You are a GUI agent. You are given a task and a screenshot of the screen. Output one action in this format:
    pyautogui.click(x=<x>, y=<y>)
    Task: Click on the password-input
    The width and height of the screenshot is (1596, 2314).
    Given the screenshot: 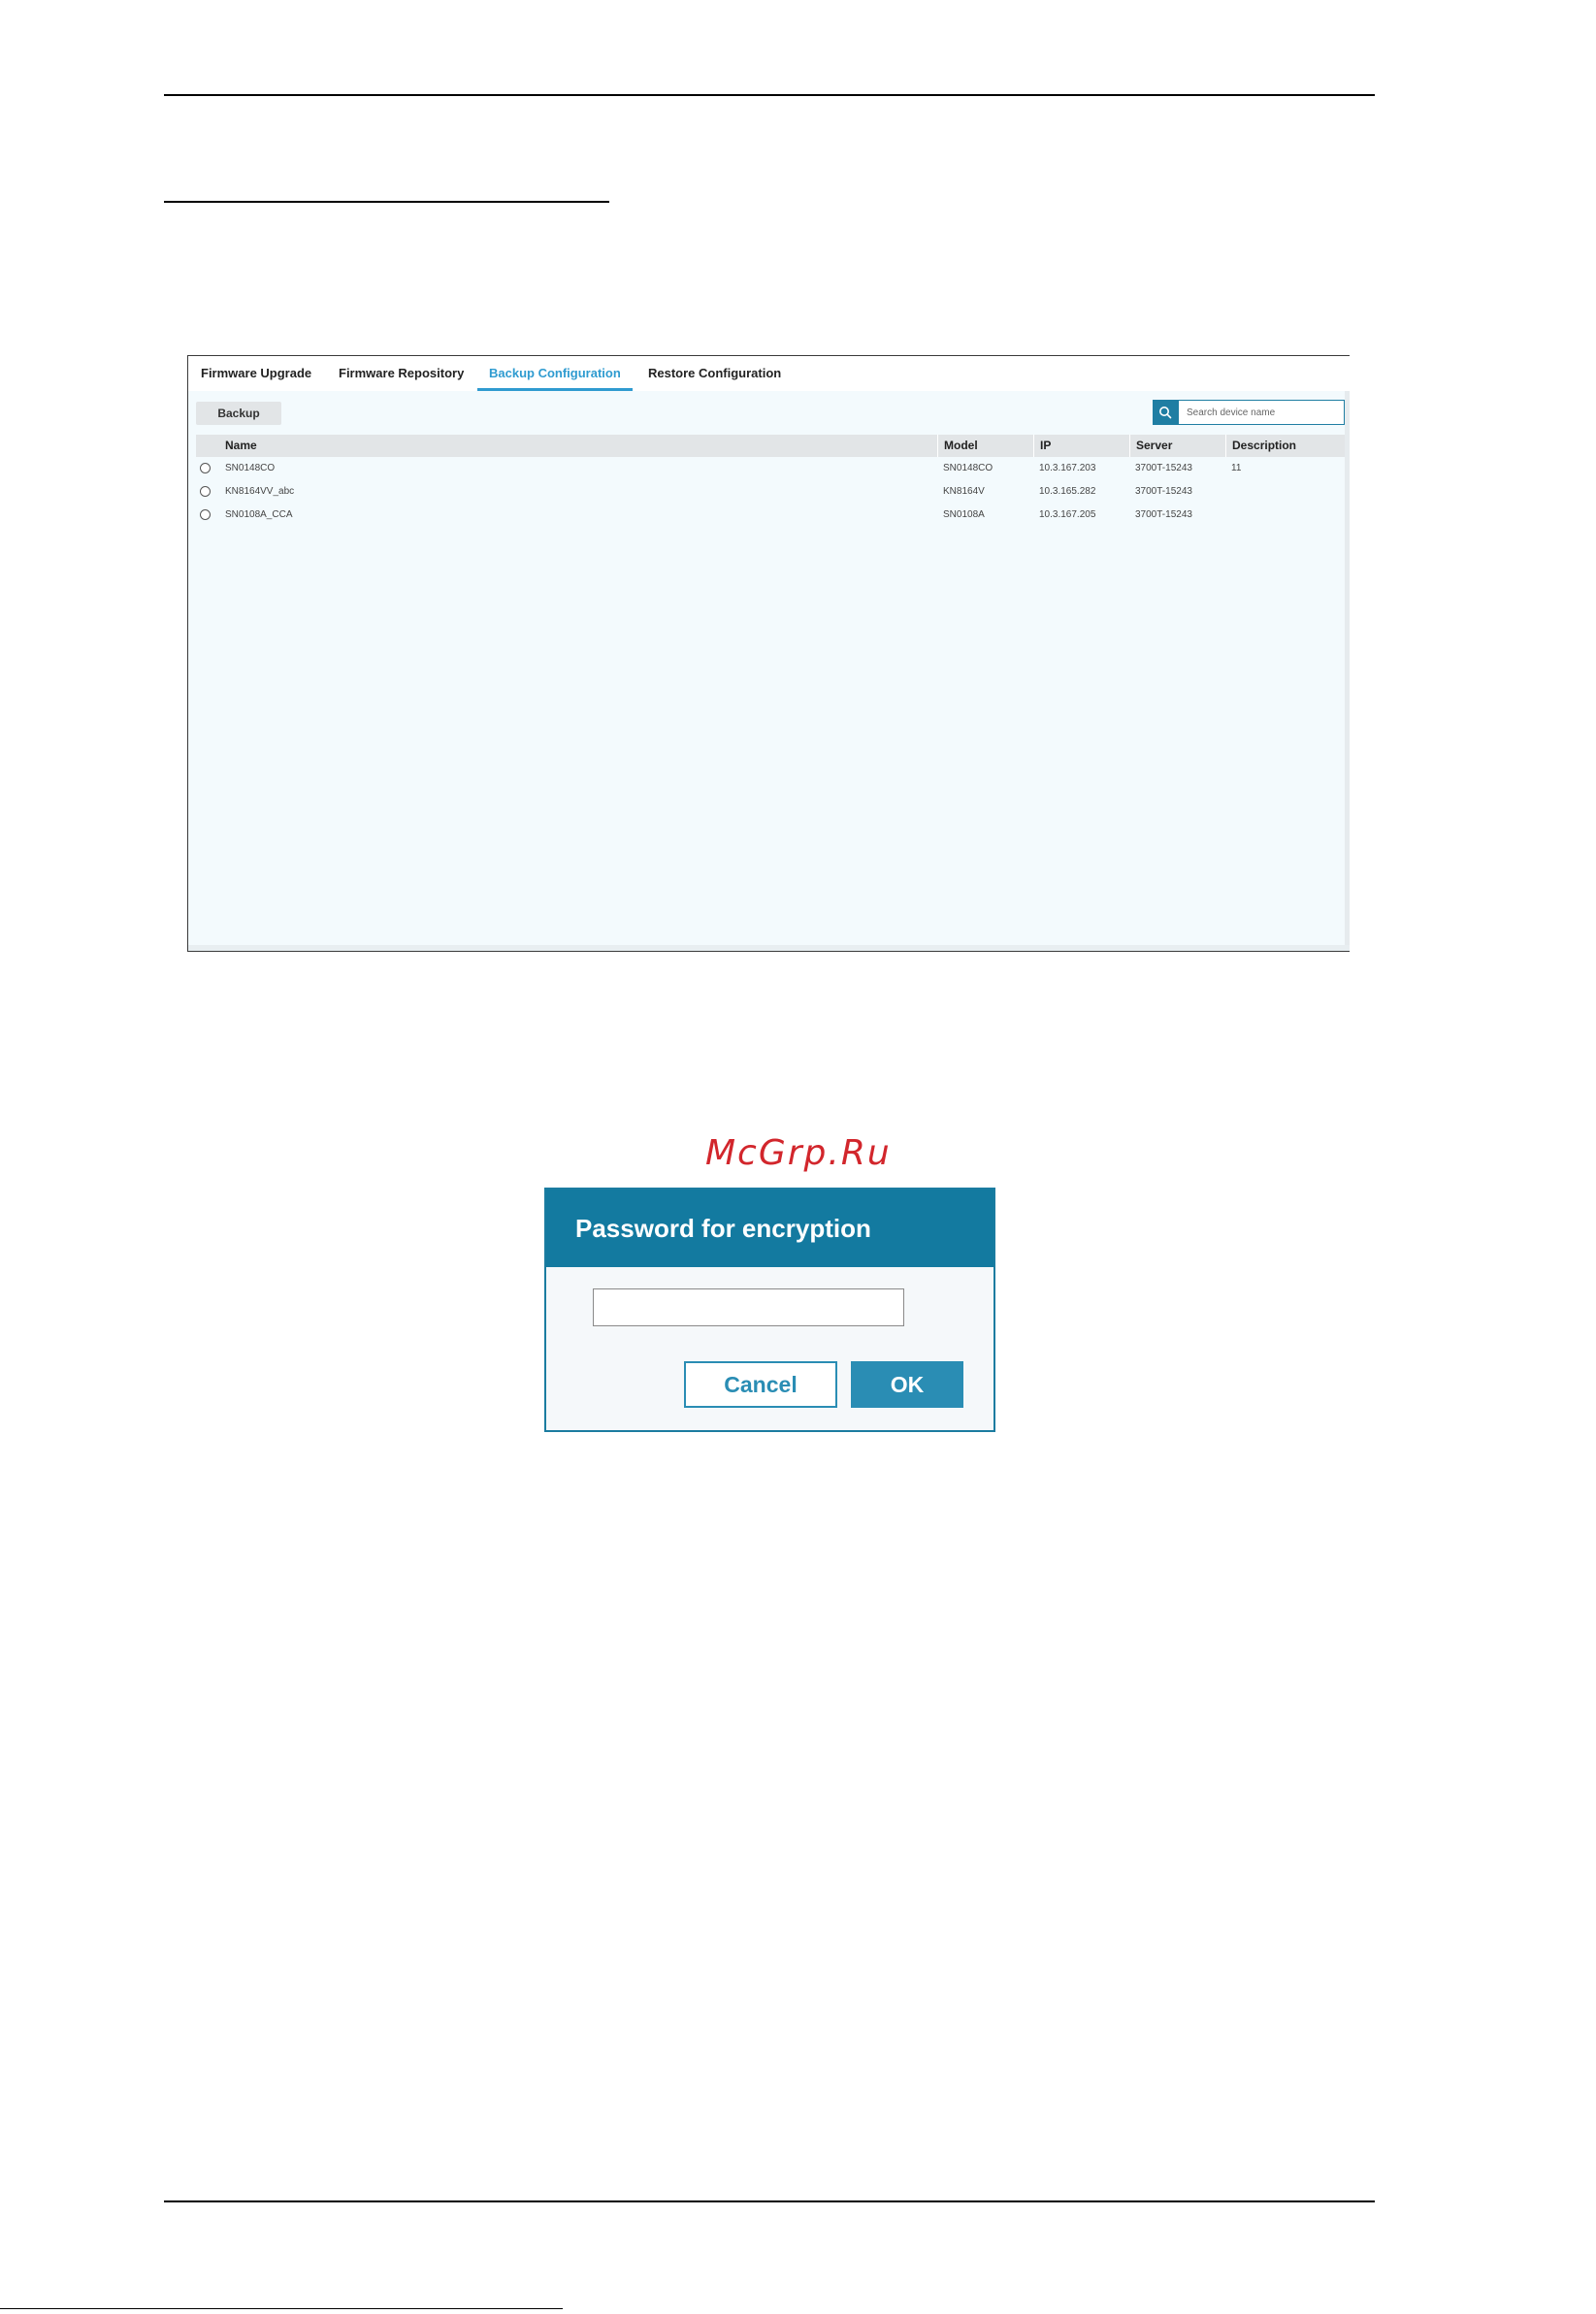 What is the action you would take?
    pyautogui.click(x=748, y=1307)
    